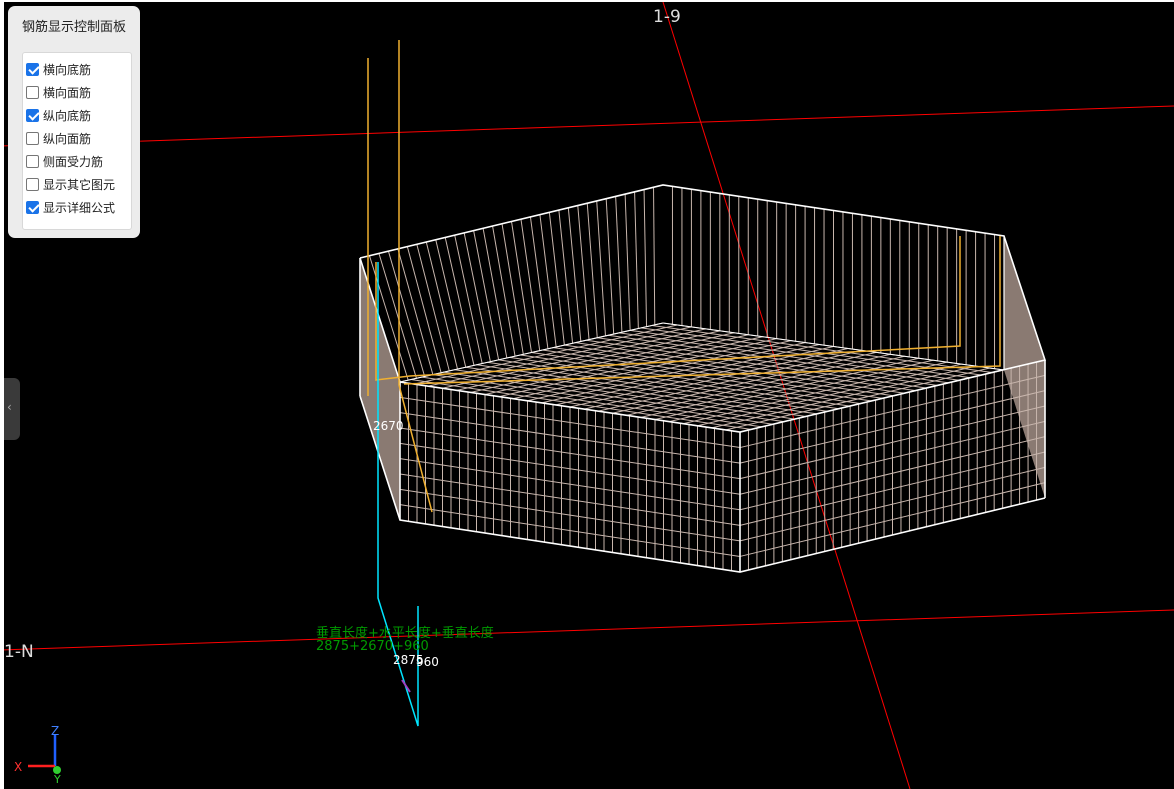  Describe the element at coordinates (388, 426) in the screenshot. I see `dimension-label-2670: 2670` at that location.